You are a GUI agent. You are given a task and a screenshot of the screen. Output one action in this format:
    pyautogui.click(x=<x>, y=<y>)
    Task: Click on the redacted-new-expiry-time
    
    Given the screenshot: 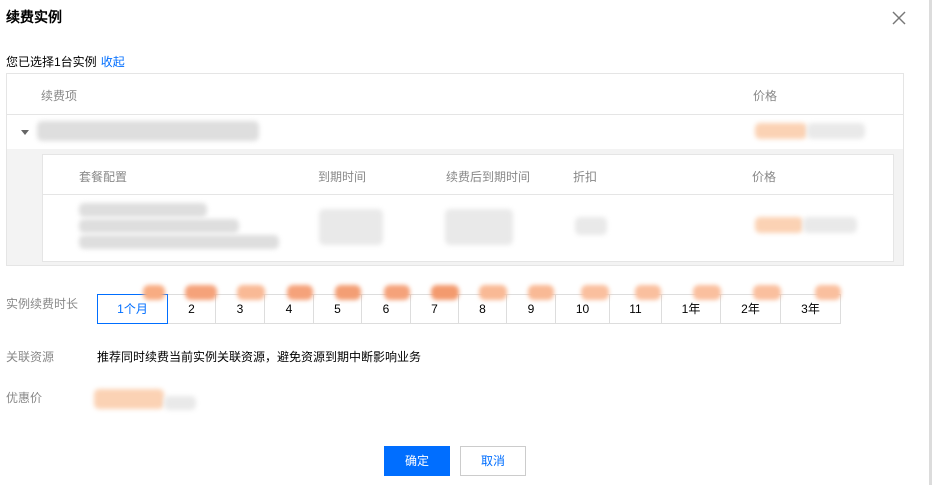 What is the action you would take?
    pyautogui.click(x=479, y=227)
    